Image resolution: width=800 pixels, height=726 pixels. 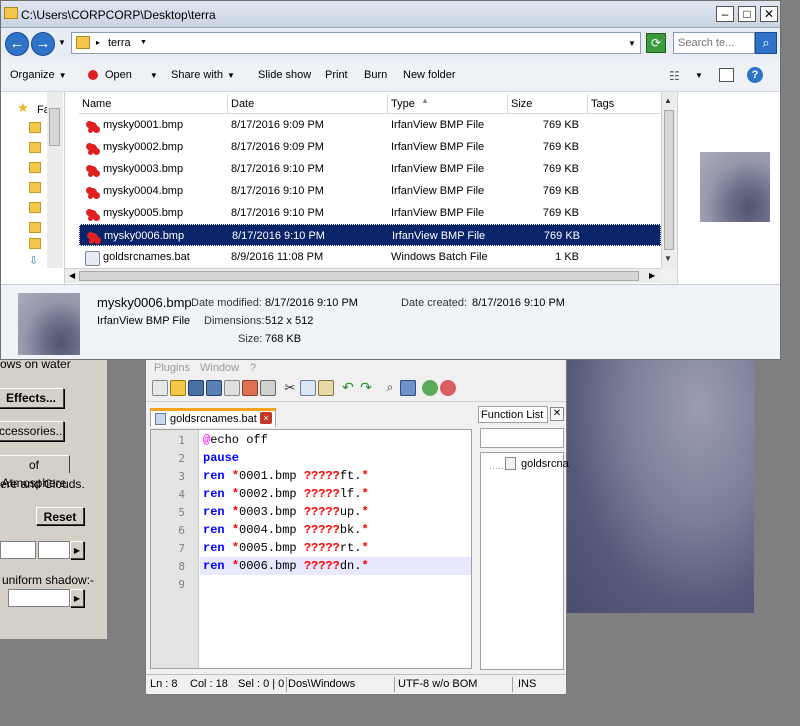 I want to click on column-date: Date, so click(x=242, y=104).